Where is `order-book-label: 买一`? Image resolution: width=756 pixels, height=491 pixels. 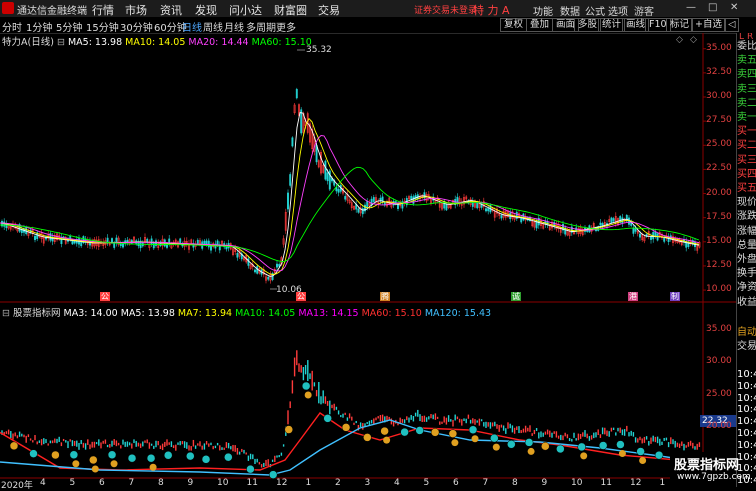 order-book-label: 买一 is located at coordinates (746, 132).